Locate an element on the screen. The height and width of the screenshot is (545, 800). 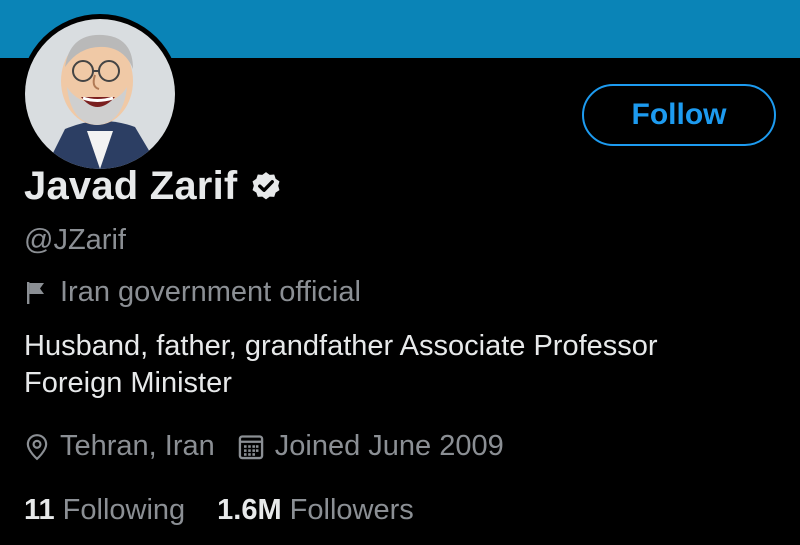
profile-info-row: Tehran, Iran Joined June 2009 is located at coordinates (275, 446).